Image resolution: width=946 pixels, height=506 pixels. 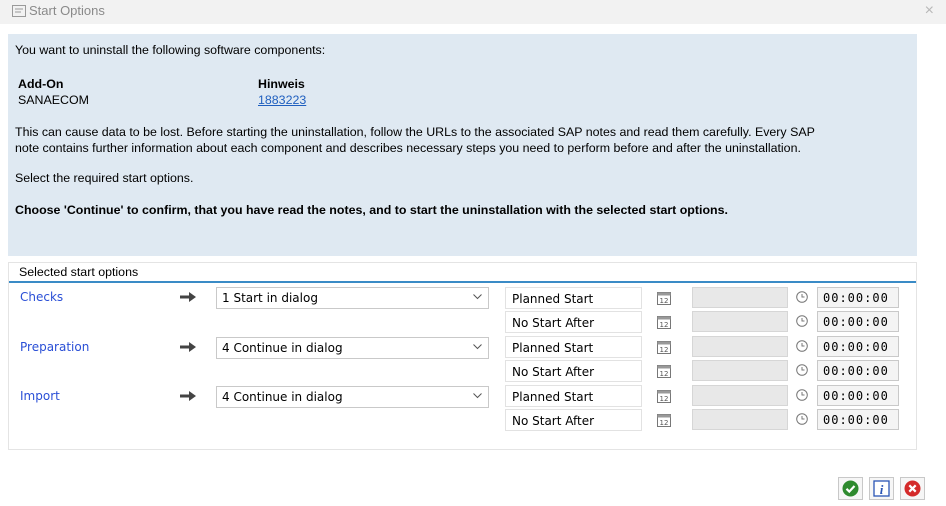 I want to click on cancel-button, so click(x=912, y=488).